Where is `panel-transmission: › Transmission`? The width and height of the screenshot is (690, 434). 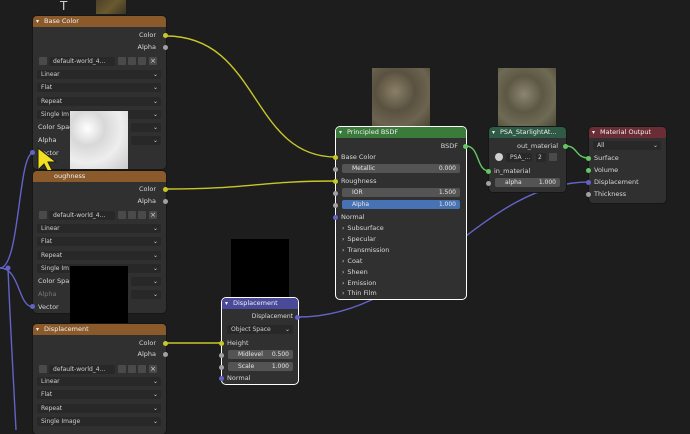 panel-transmission: › Transmission is located at coordinates (365, 250).